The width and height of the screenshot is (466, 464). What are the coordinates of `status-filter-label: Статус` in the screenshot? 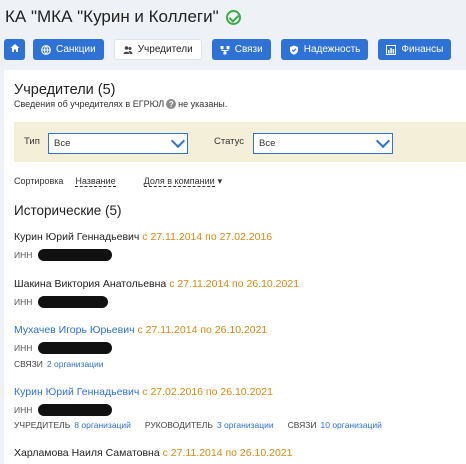 It's located at (229, 141).